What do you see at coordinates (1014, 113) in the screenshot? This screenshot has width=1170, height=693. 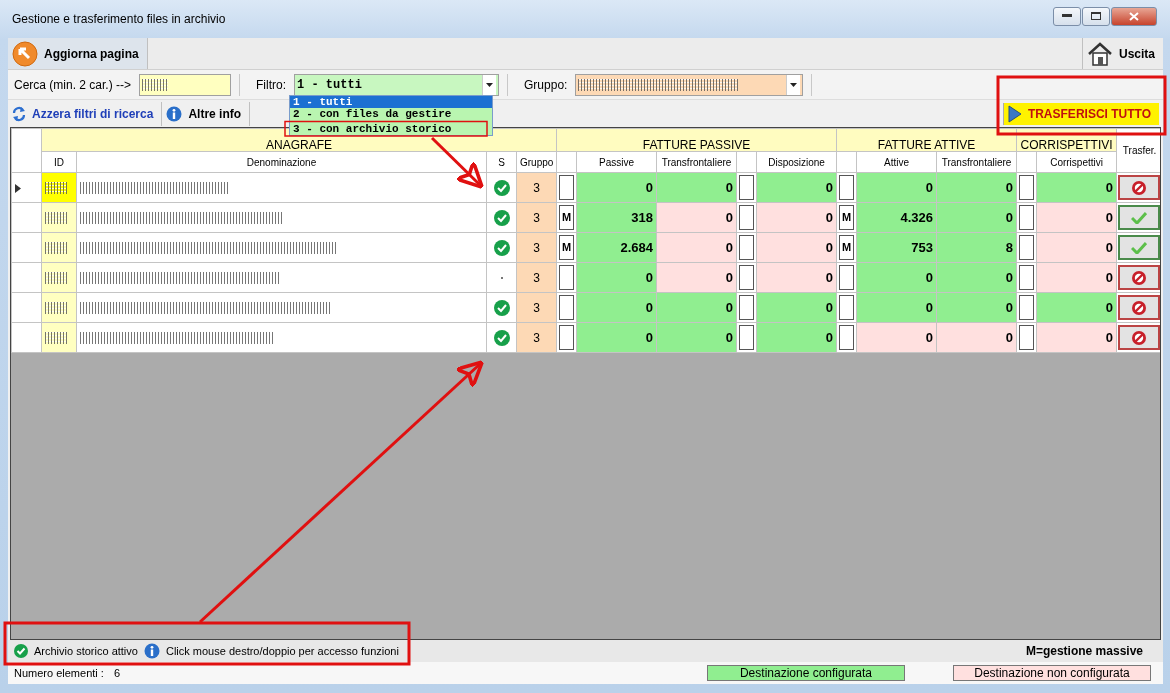 I see `play-icon` at bounding box center [1014, 113].